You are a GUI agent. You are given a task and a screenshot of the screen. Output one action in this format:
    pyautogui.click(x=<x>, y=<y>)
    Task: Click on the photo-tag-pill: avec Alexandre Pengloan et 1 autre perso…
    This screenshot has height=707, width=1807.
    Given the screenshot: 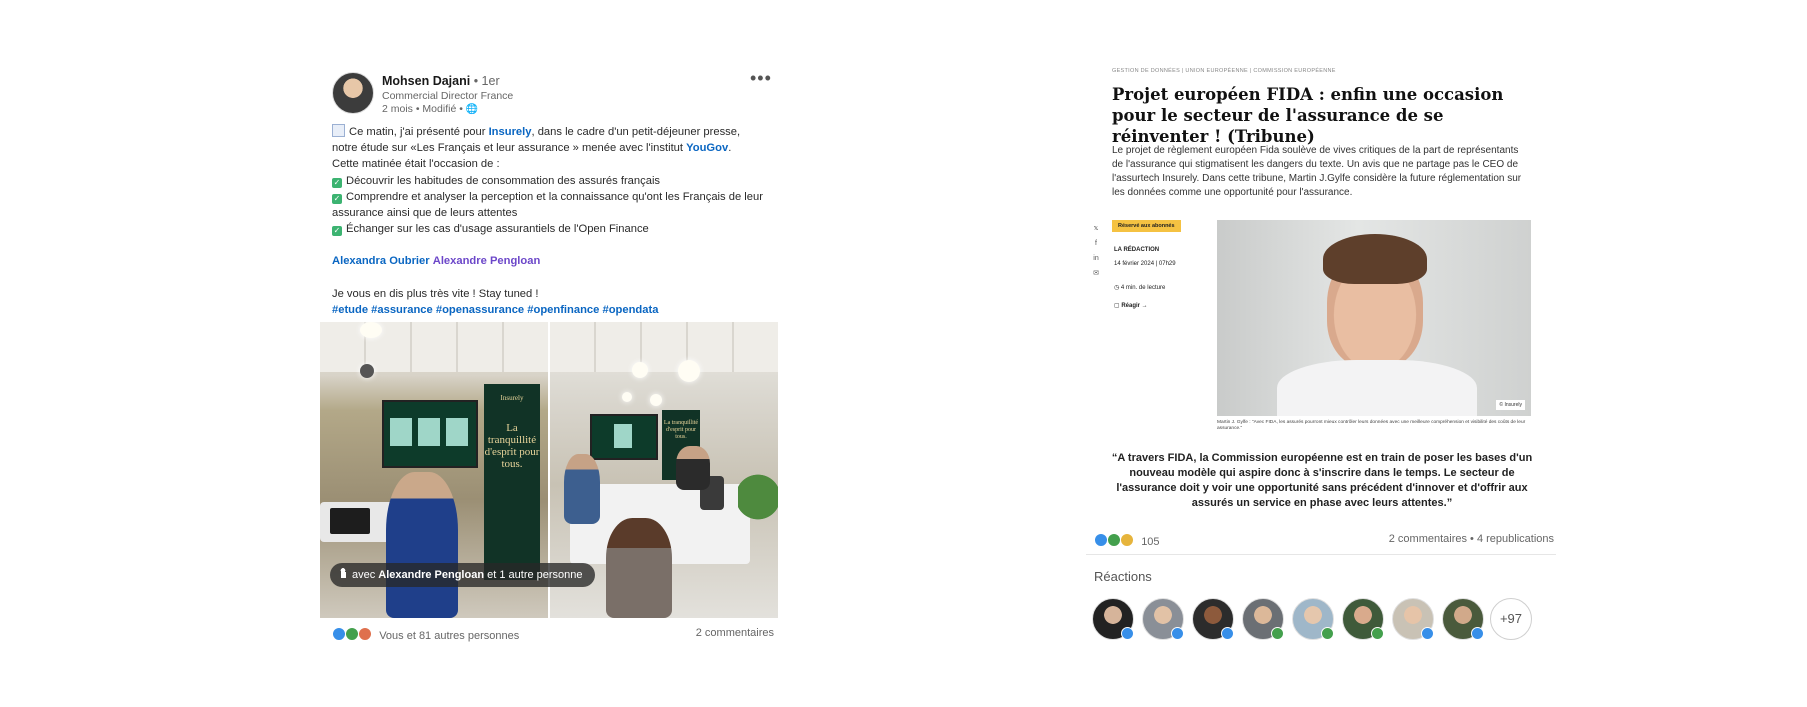 What is the action you would take?
    pyautogui.click(x=462, y=575)
    